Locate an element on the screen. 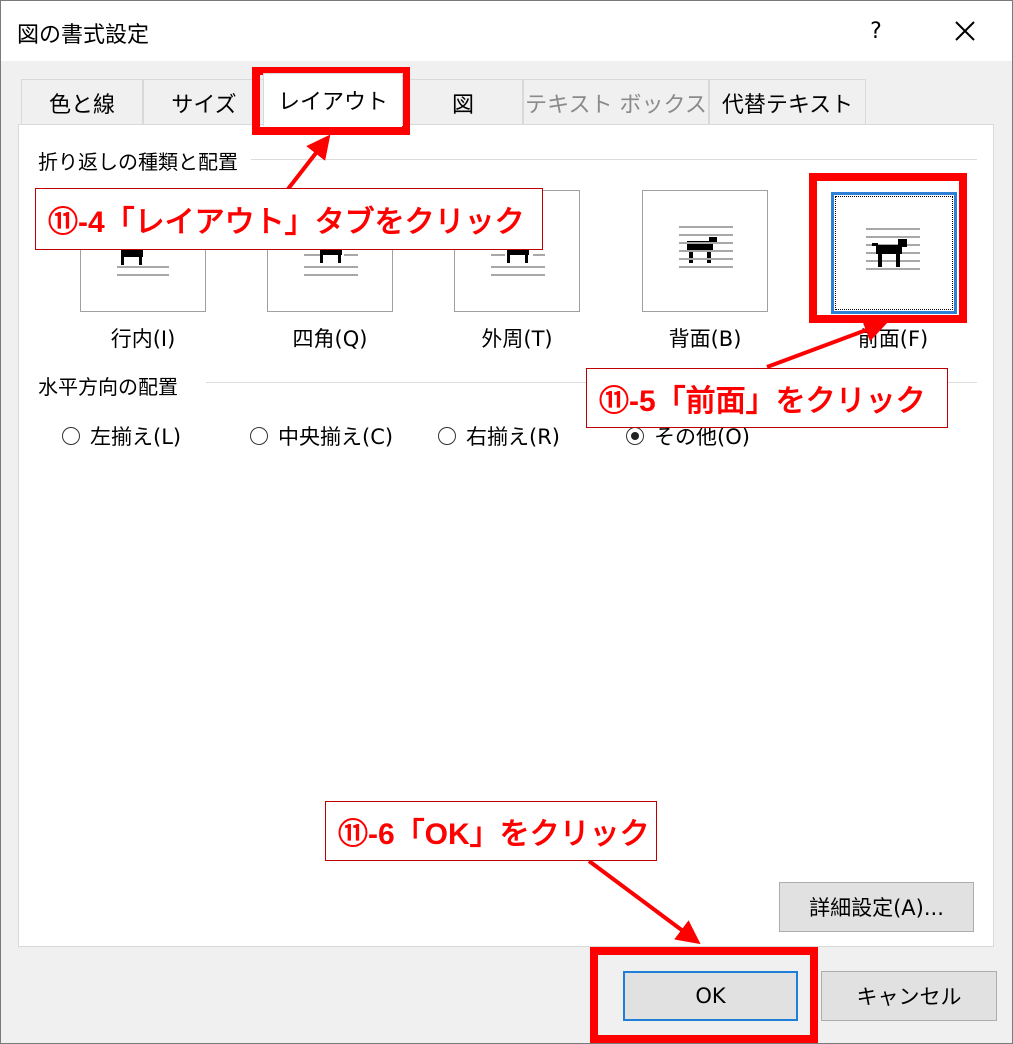 The image size is (1013, 1044). button-label: キャンセル is located at coordinates (909, 997).